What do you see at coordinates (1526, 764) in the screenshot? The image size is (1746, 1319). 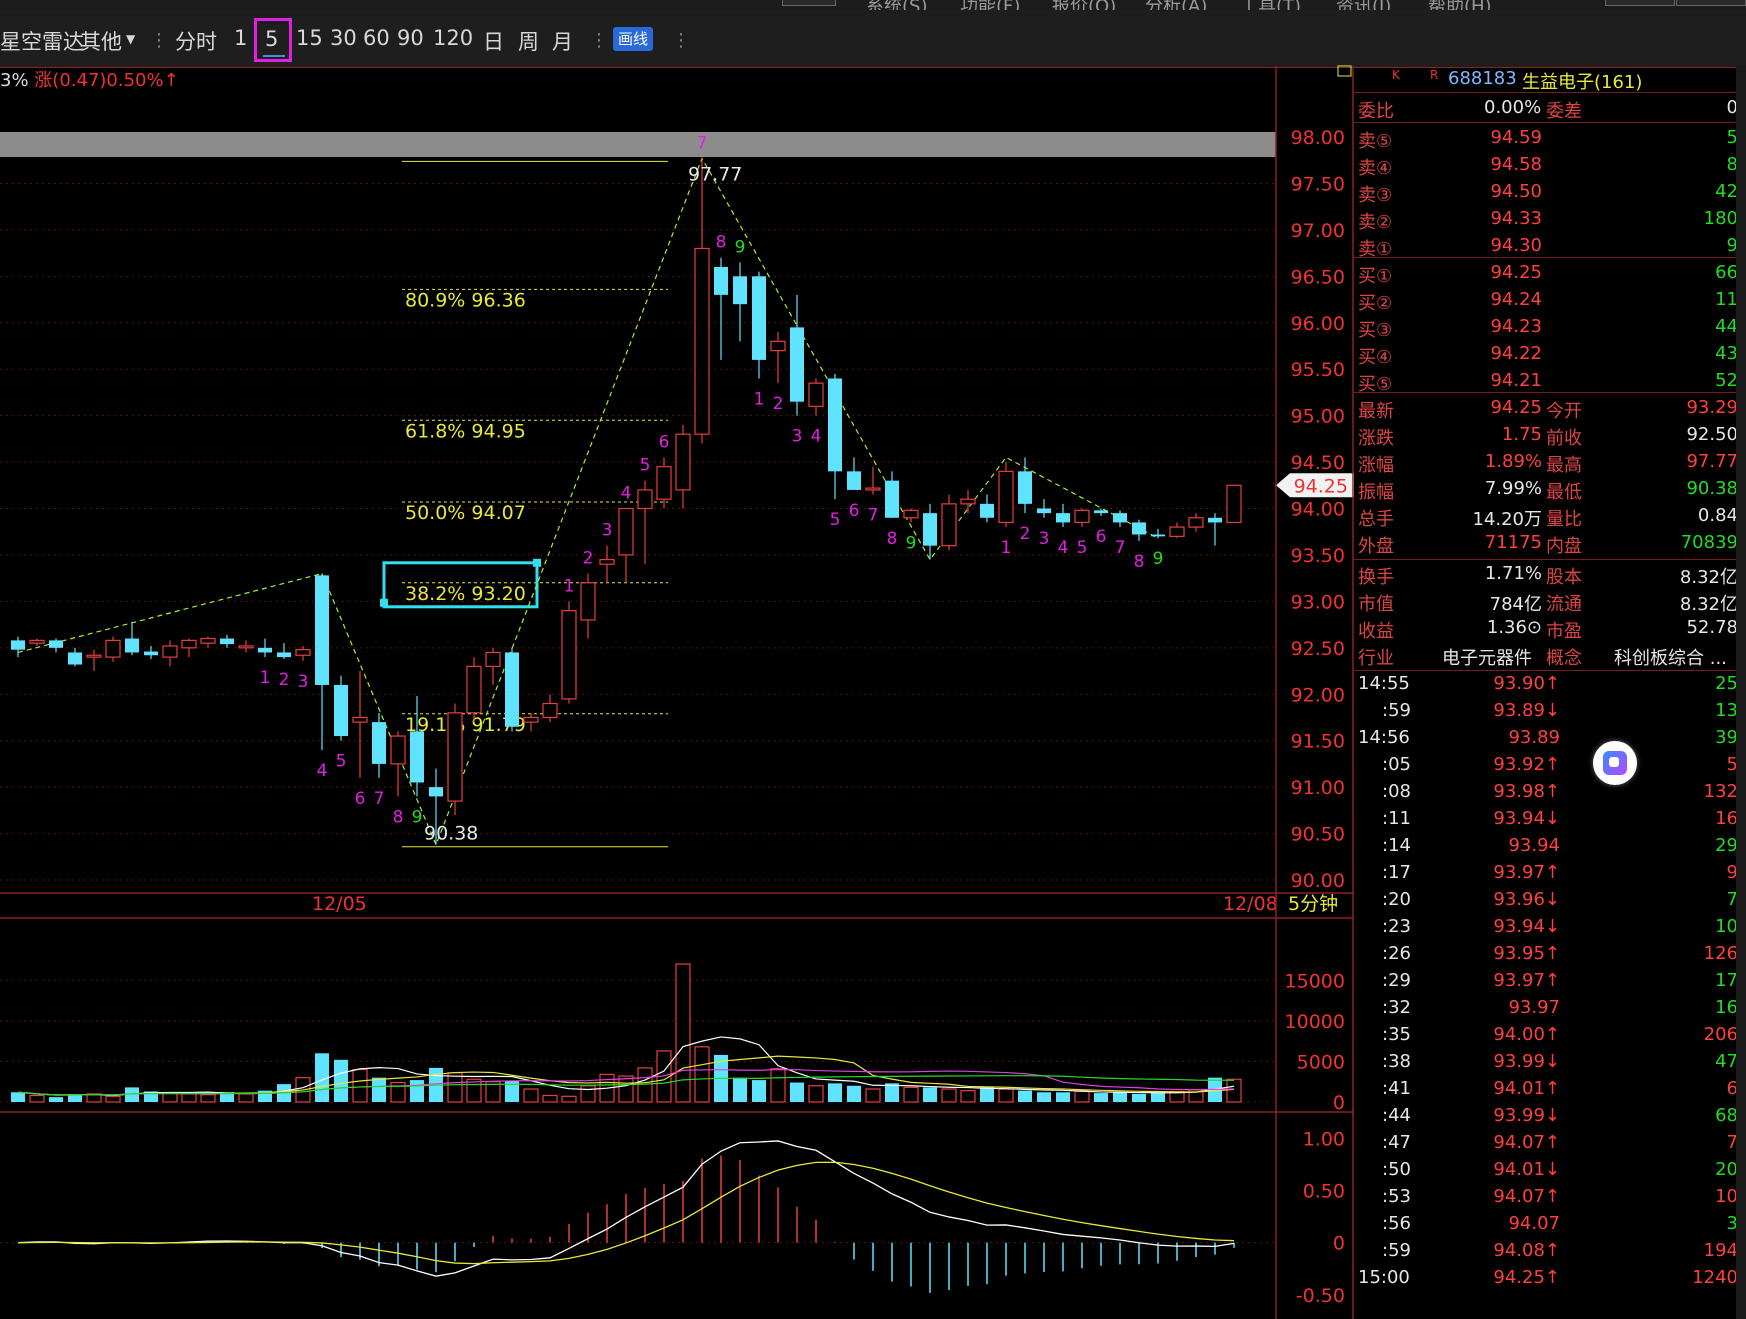 I see `tick-price: 93.92↑` at bounding box center [1526, 764].